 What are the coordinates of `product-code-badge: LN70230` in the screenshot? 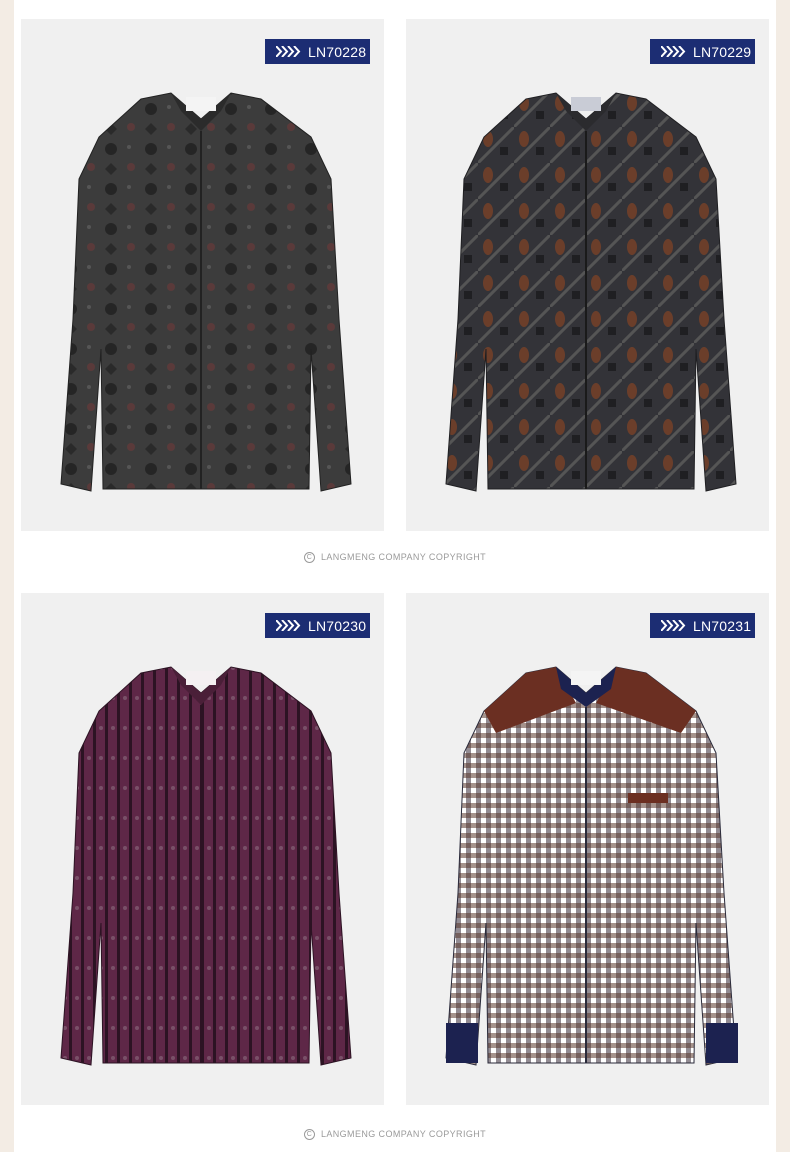 It's located at (317, 625).